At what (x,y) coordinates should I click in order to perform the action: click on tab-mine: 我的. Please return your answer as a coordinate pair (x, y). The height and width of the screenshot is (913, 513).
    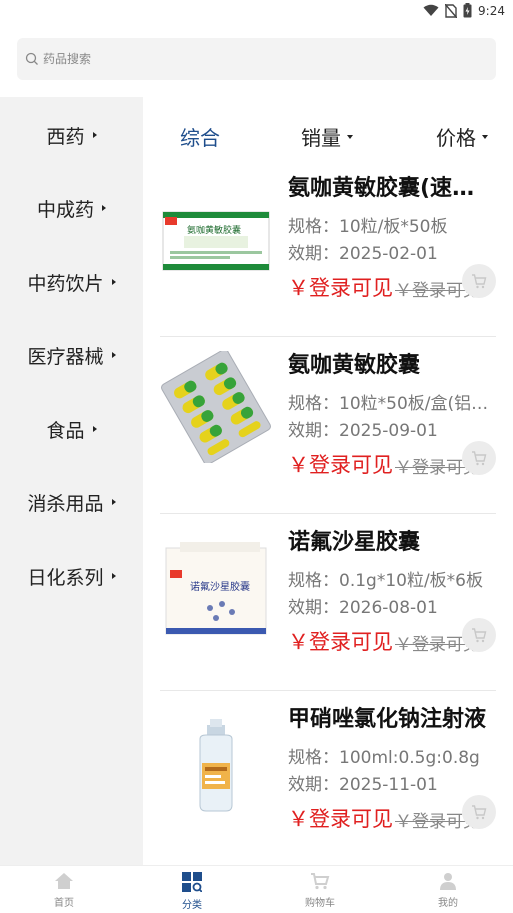
    Looking at the image, I should click on (448, 890).